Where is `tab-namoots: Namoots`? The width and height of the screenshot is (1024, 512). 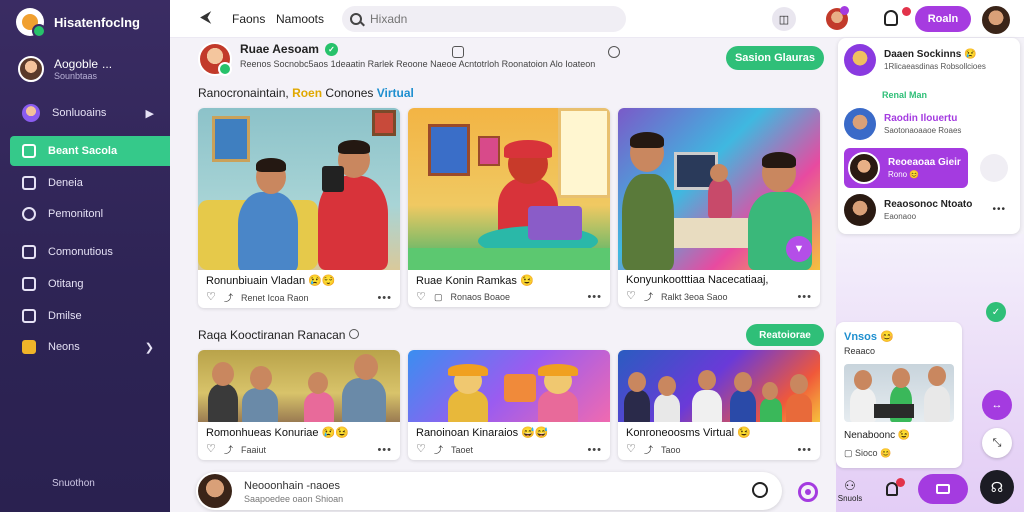 tab-namoots: Namoots is located at coordinates (300, 19).